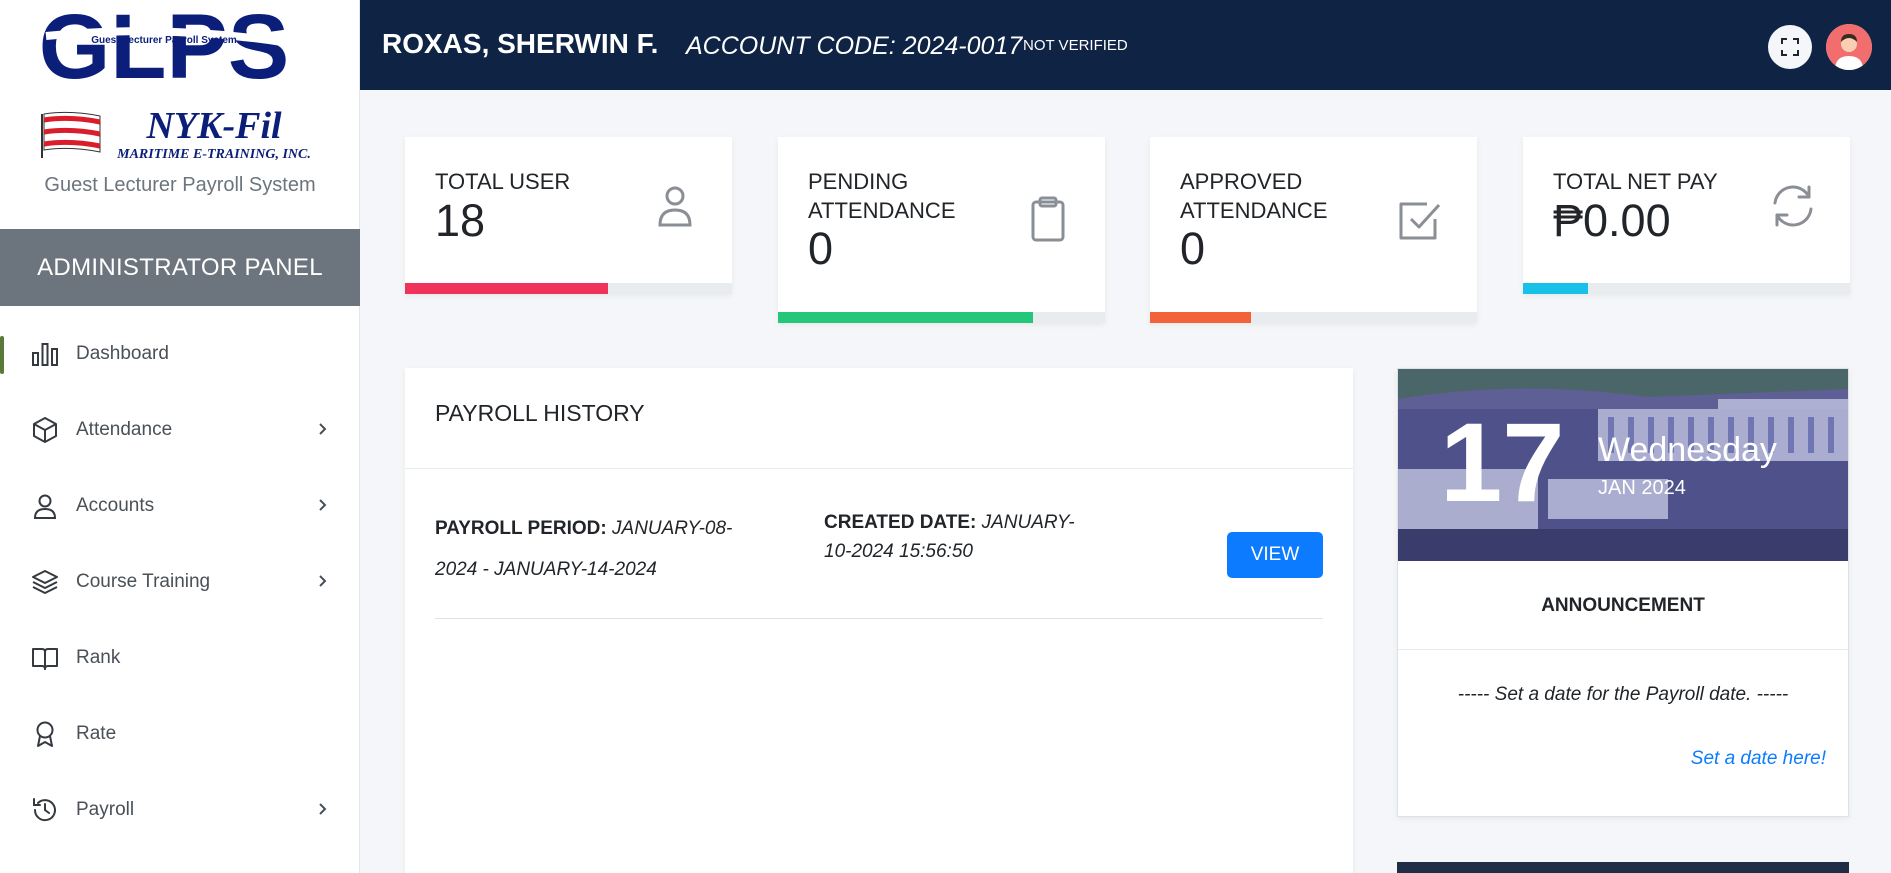  I want to click on stat-value: 18, so click(460, 220).